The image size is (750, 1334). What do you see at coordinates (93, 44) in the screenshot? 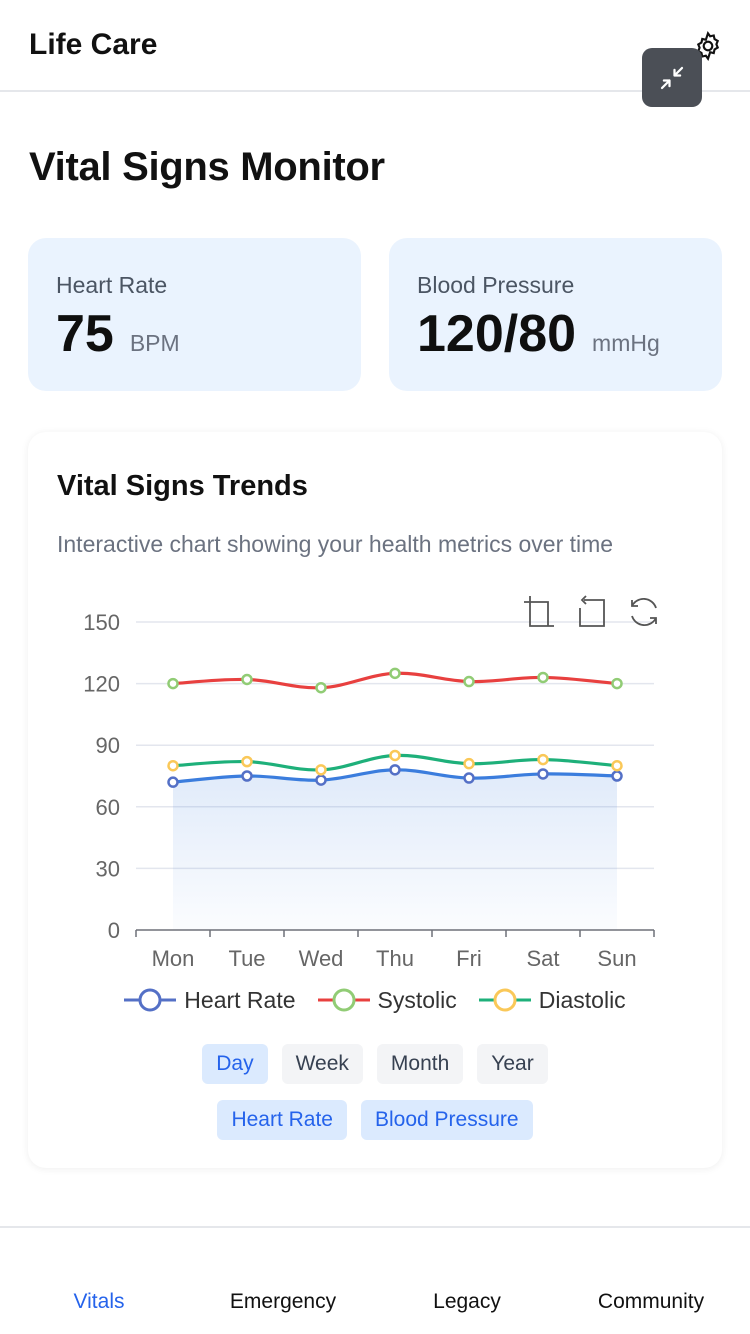
I see `app-title: Life Care` at bounding box center [93, 44].